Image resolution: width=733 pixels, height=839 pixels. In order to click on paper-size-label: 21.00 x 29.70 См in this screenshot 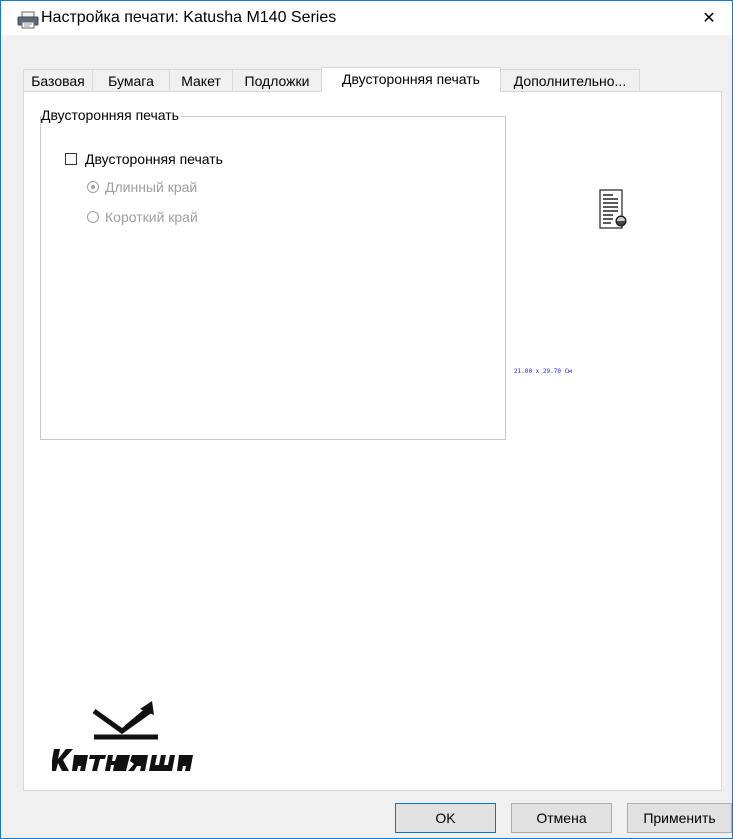, I will do `click(543, 371)`.